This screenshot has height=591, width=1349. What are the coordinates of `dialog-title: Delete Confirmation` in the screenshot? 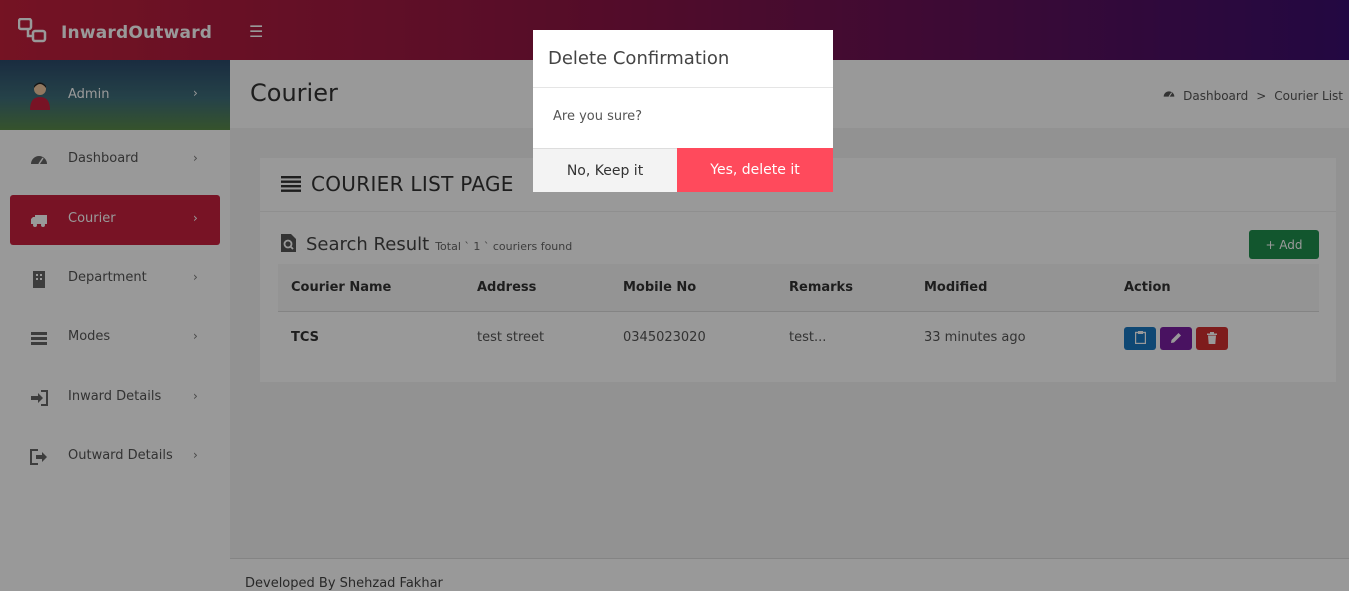 It's located at (639, 58).